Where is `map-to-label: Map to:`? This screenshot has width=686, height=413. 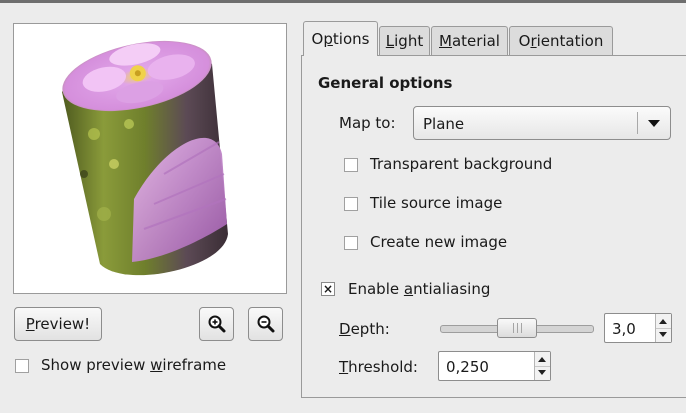 map-to-label: Map to: is located at coordinates (367, 123).